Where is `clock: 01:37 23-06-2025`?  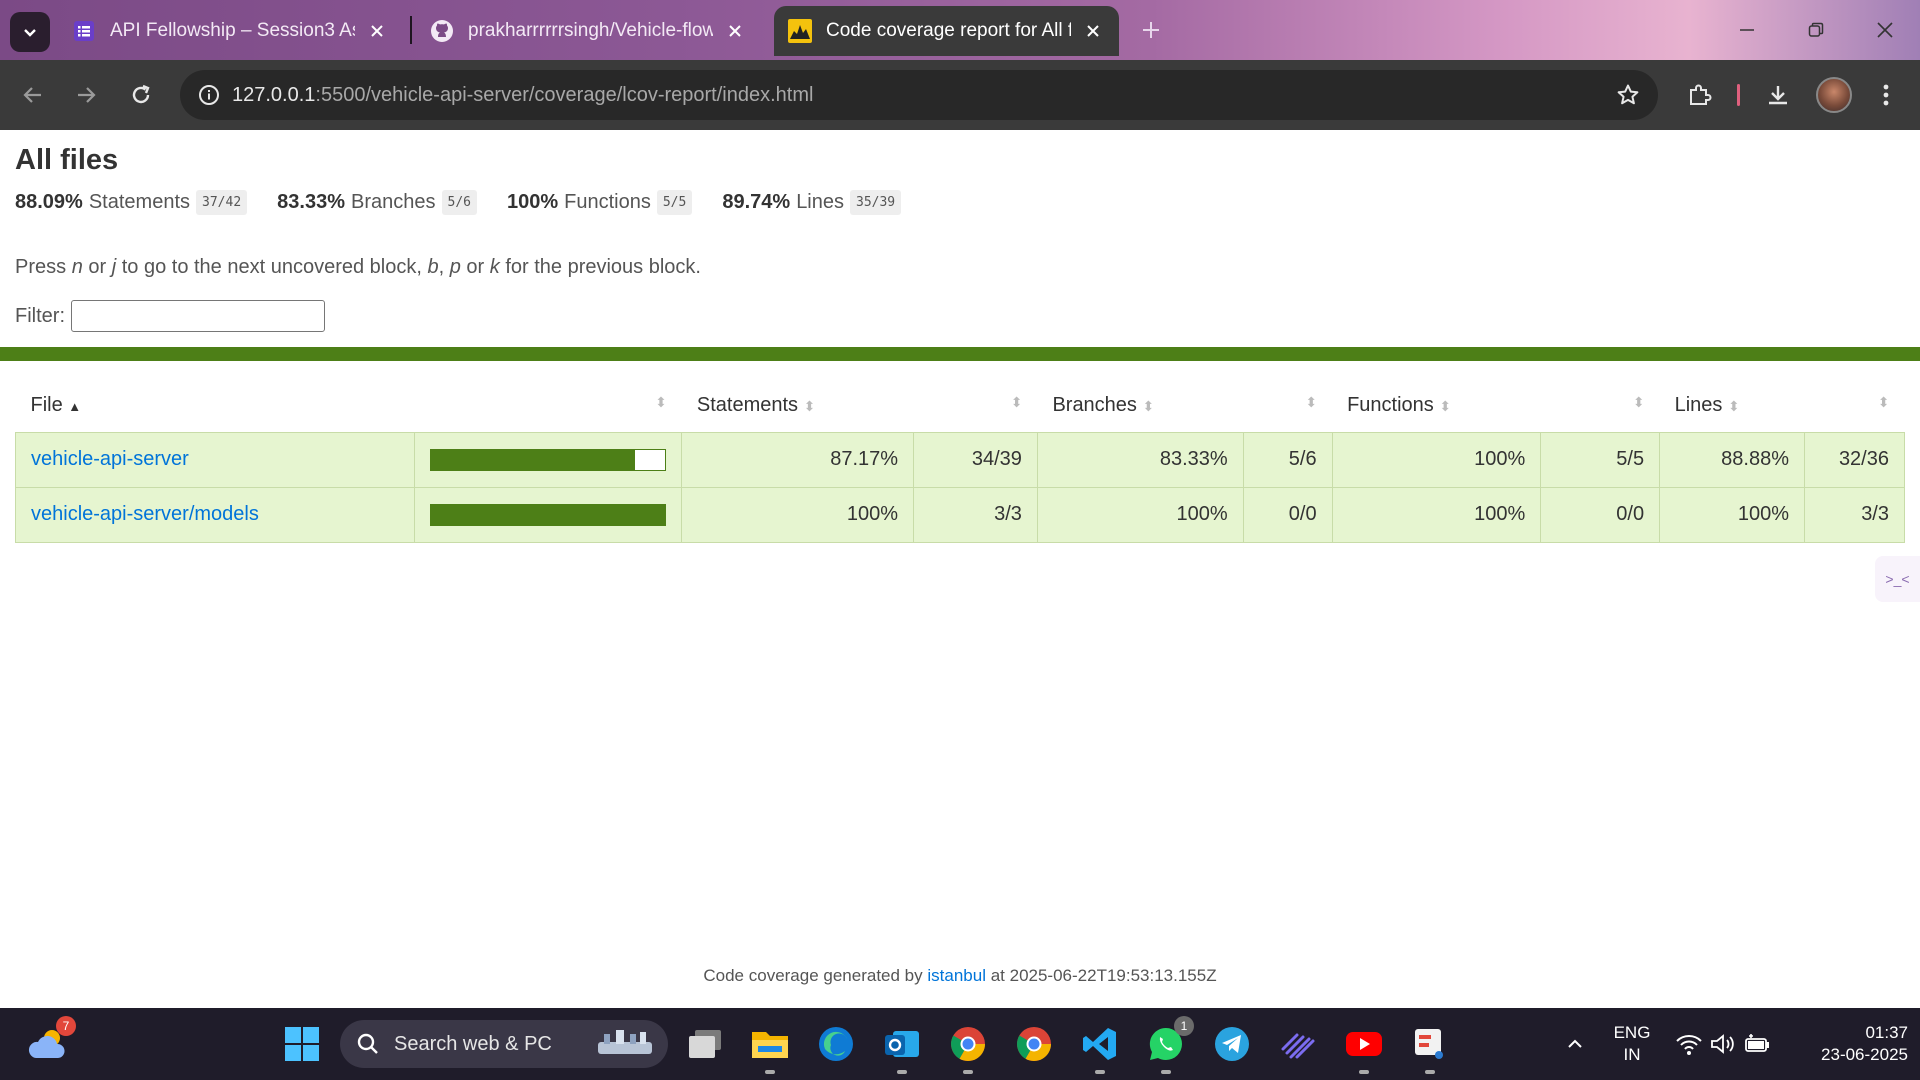
clock: 01:37 23-06-2025 is located at coordinates (1843, 1044).